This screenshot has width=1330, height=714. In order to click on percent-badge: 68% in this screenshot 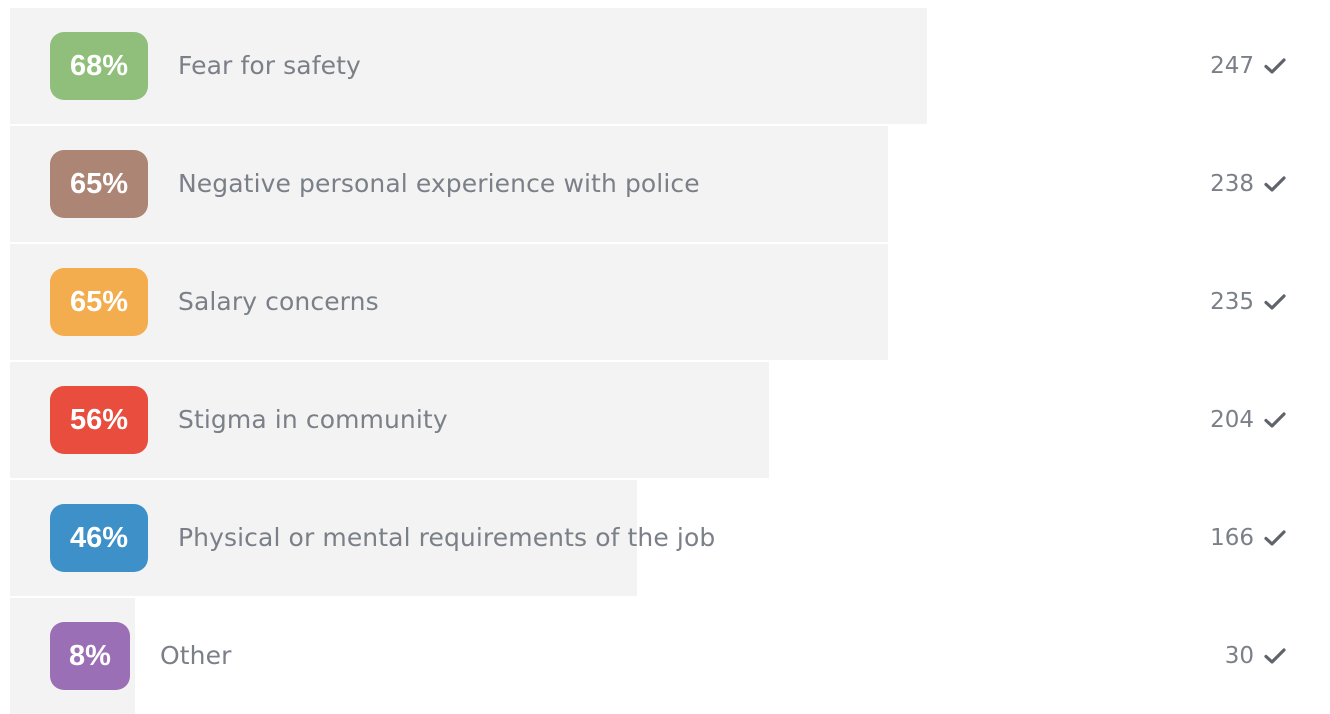, I will do `click(99, 66)`.